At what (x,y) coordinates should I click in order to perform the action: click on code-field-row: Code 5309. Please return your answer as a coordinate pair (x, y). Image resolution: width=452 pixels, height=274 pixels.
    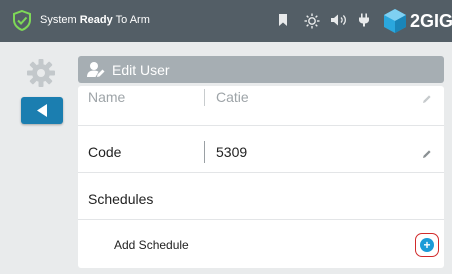
    Looking at the image, I should click on (261, 149).